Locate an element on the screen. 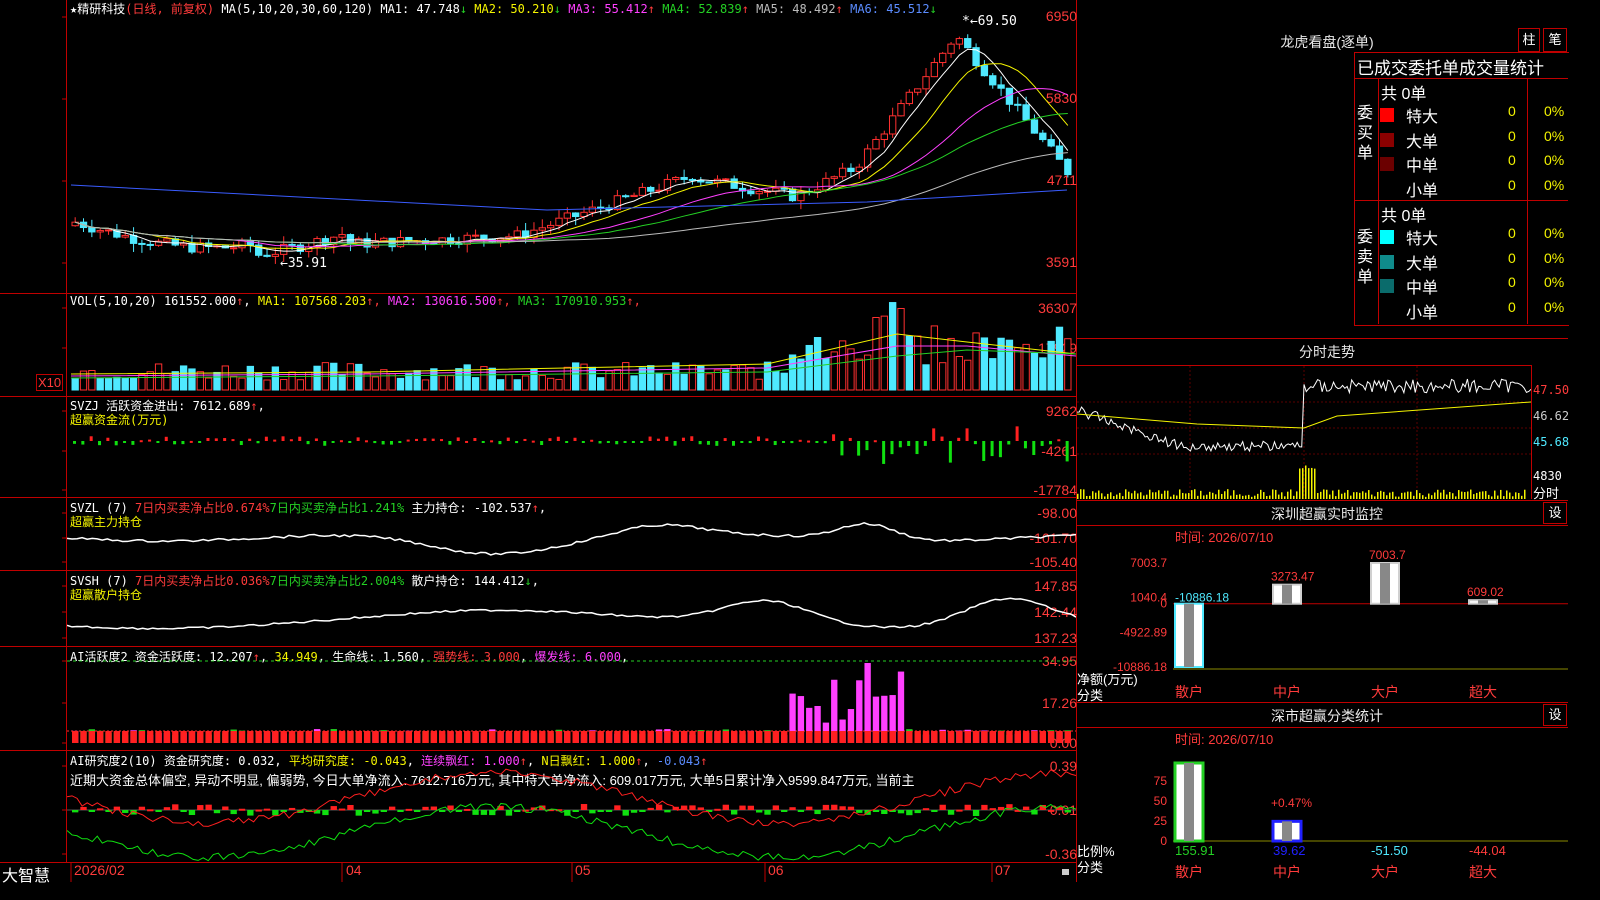 This screenshot has width=1600, height=900. main-force-holding-chart is located at coordinates (571, 534).